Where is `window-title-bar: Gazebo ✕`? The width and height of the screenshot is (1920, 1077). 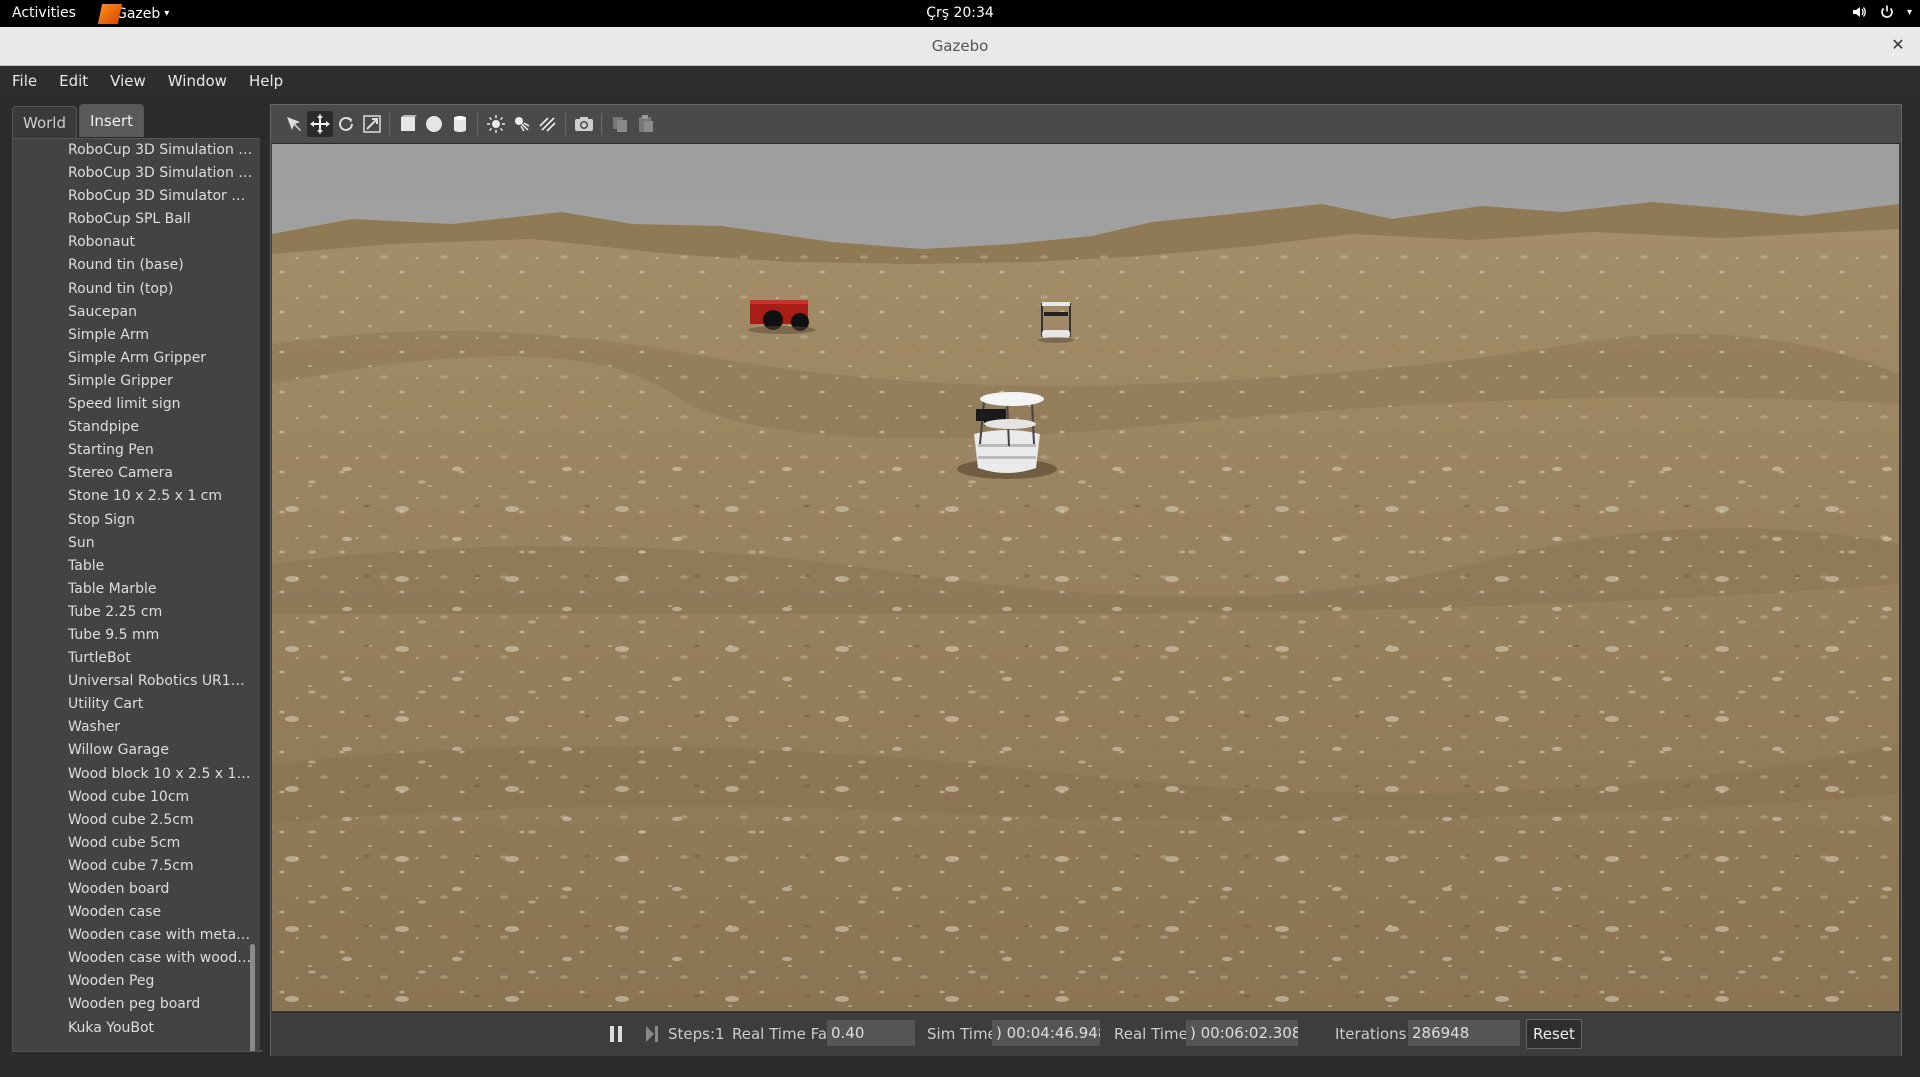 window-title-bar: Gazebo ✕ is located at coordinates (960, 46).